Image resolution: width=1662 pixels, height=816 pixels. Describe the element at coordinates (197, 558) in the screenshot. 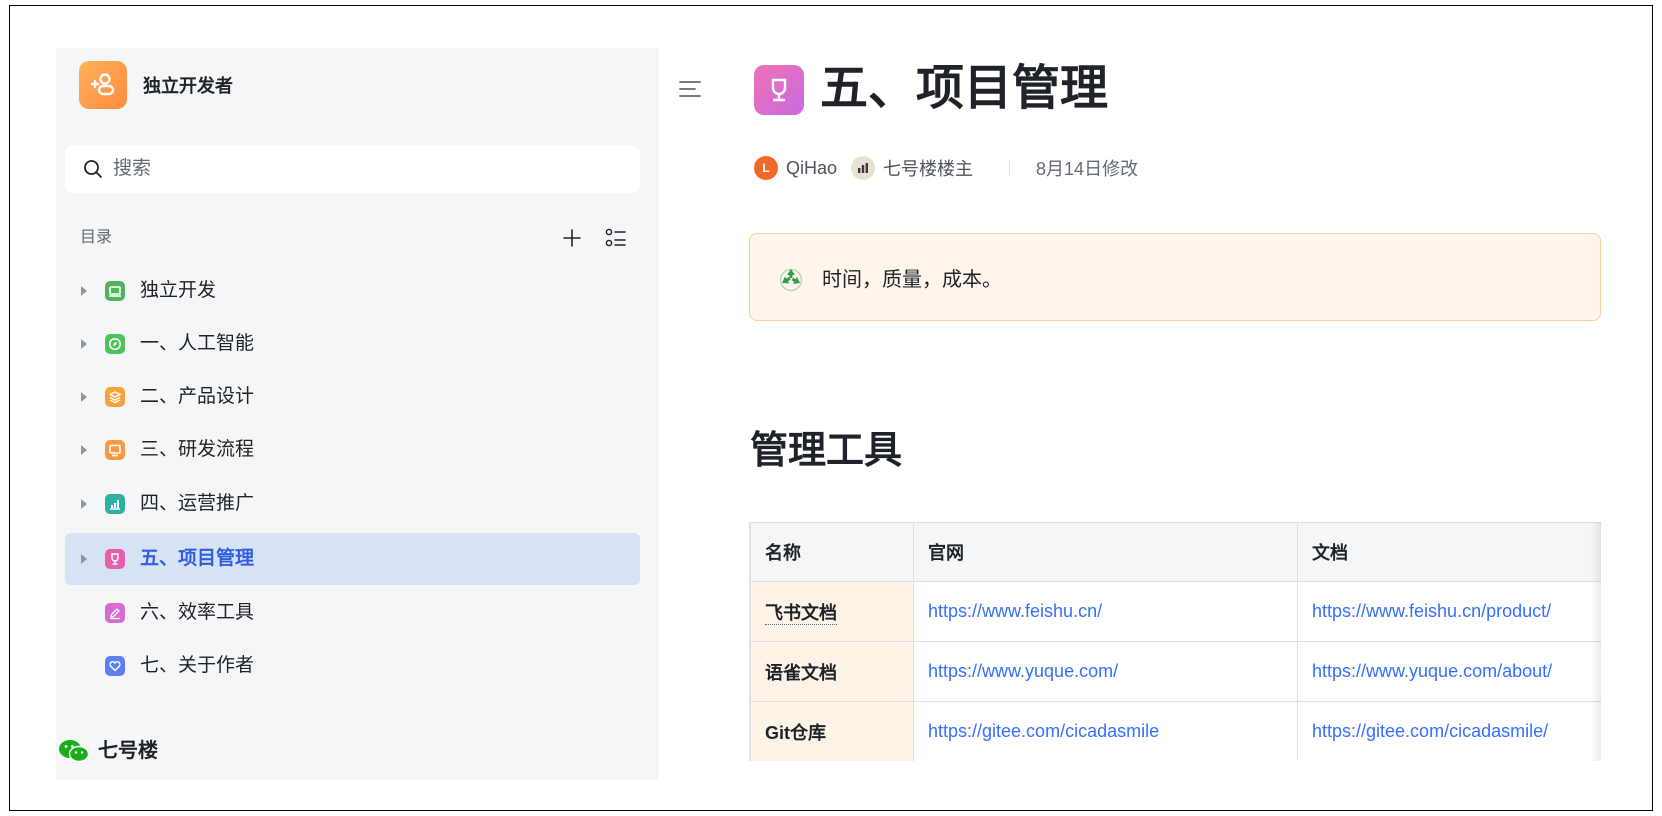

I see `sidebar-item-label: 五、项目管理` at that location.